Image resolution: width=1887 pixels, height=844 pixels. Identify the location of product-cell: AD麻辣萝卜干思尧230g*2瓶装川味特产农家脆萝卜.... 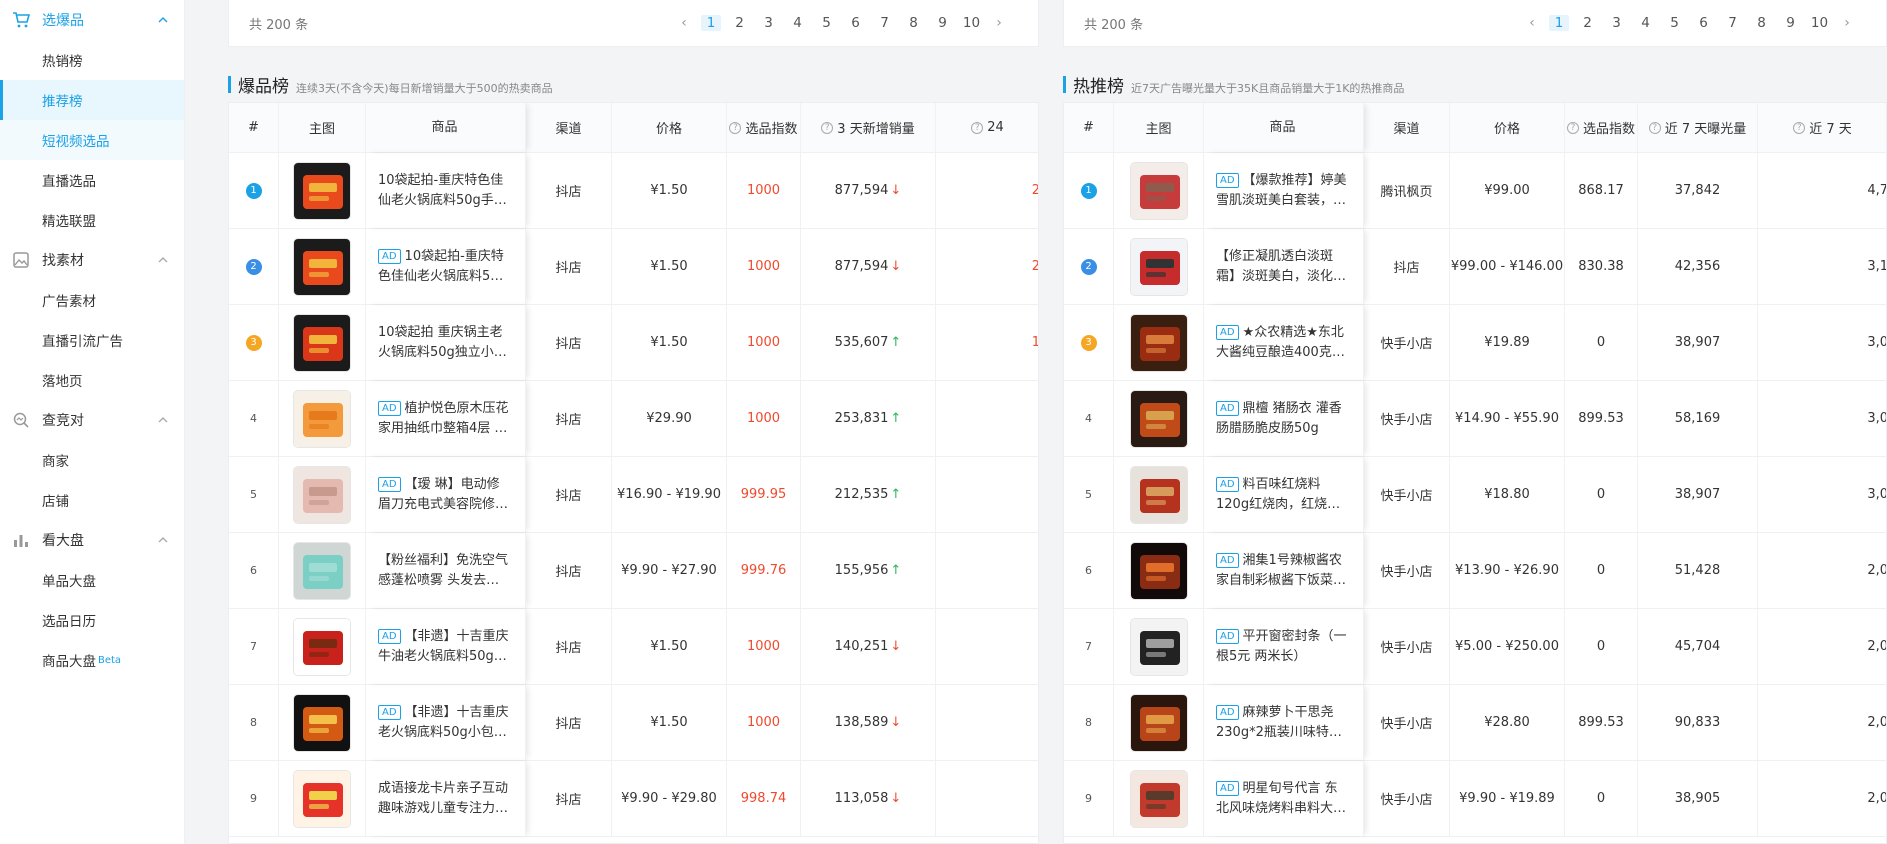
(1284, 722).